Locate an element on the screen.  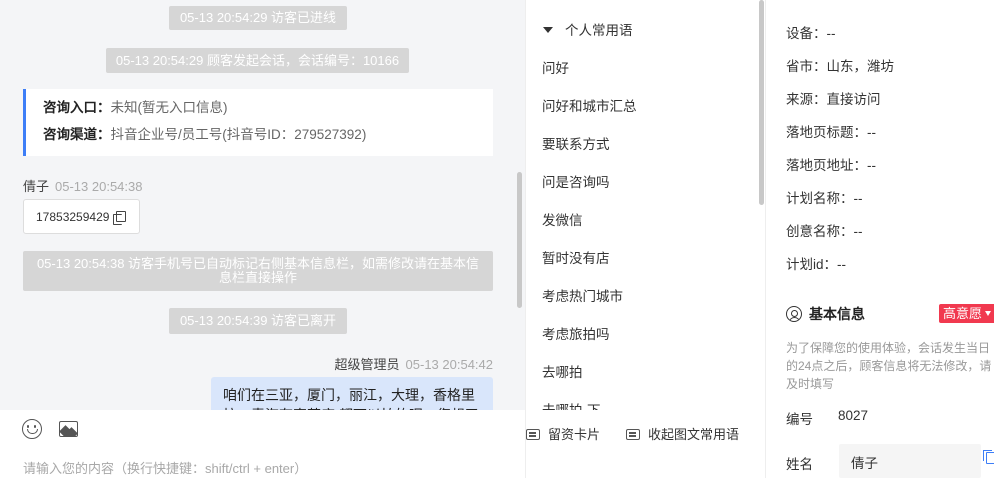
system-message-session-started: 05-13 20:54:29 顾客发起会话，会话编号：10166 is located at coordinates (257, 60).